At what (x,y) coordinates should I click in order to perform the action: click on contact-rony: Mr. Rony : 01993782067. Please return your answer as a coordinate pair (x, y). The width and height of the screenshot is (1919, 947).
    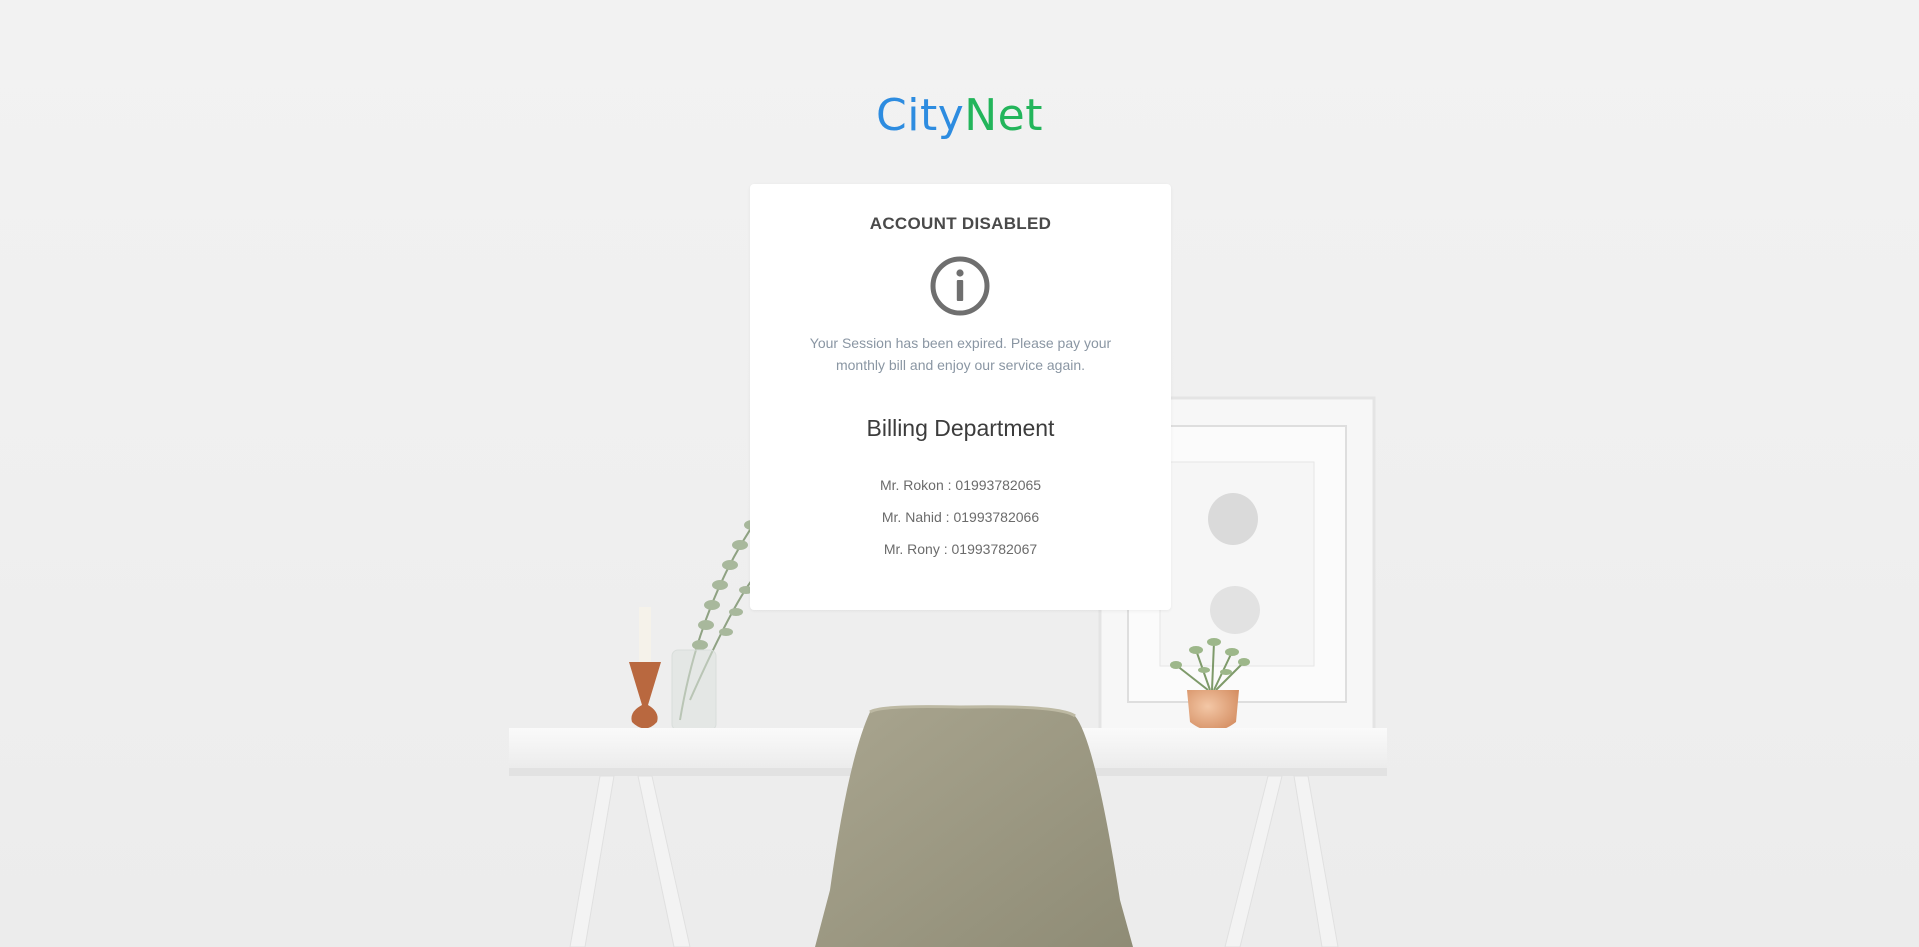
    Looking at the image, I should click on (960, 549).